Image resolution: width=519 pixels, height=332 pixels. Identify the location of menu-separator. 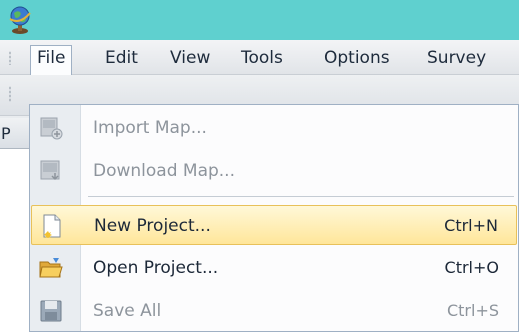
(301, 196).